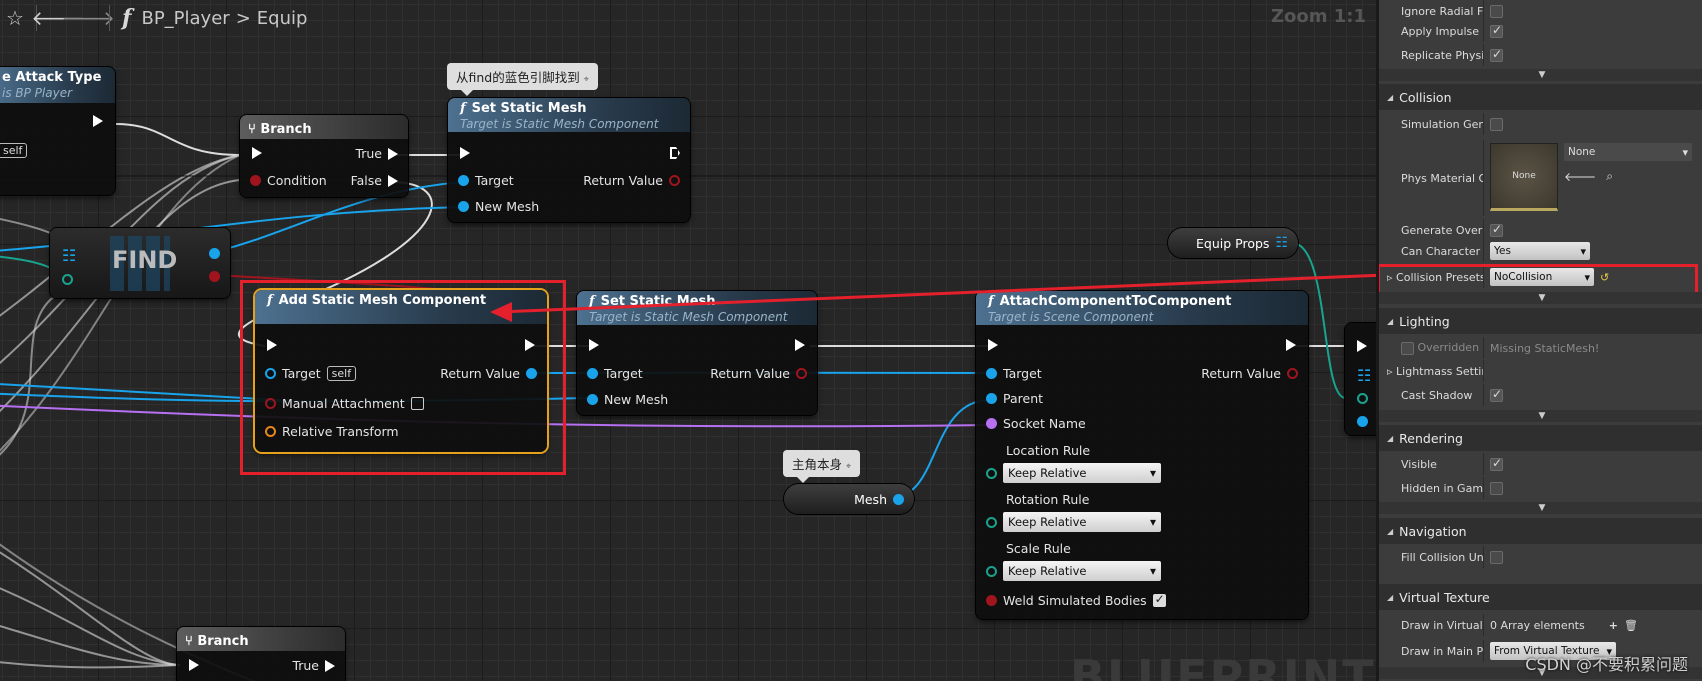  What do you see at coordinates (1496, 394) in the screenshot?
I see `cast-shadow-checkbox` at bounding box center [1496, 394].